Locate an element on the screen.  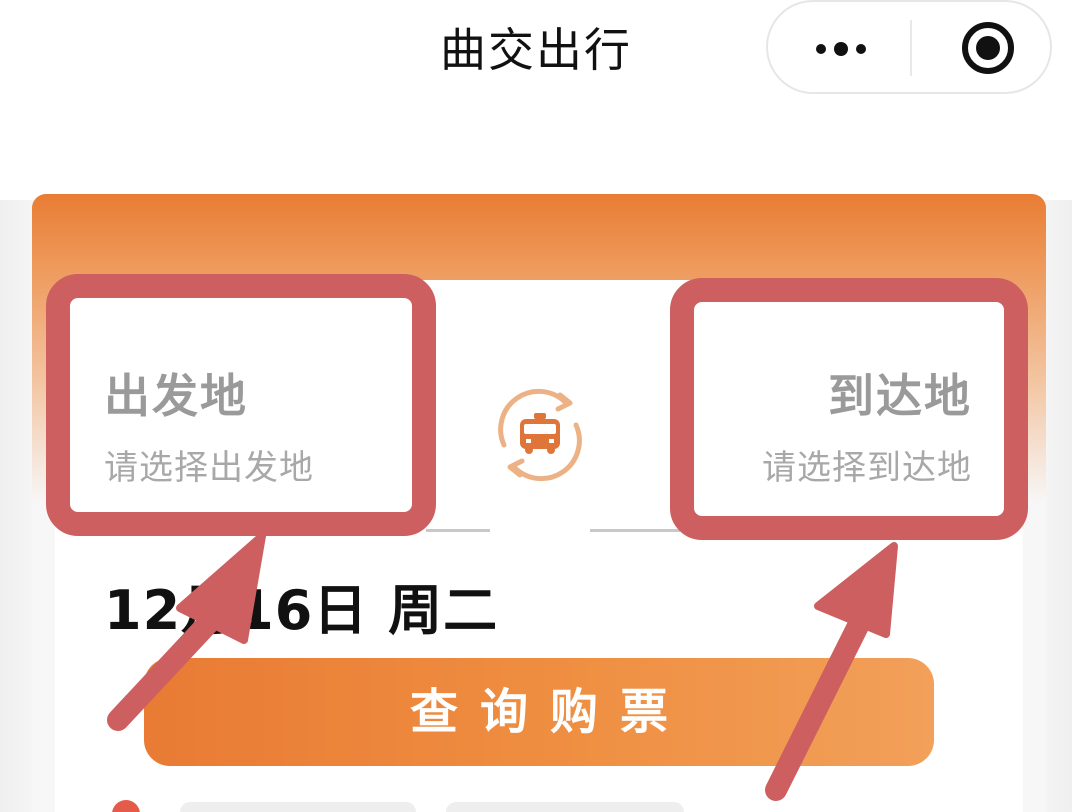
departure-arrow-icon is located at coordinates (186, 631).